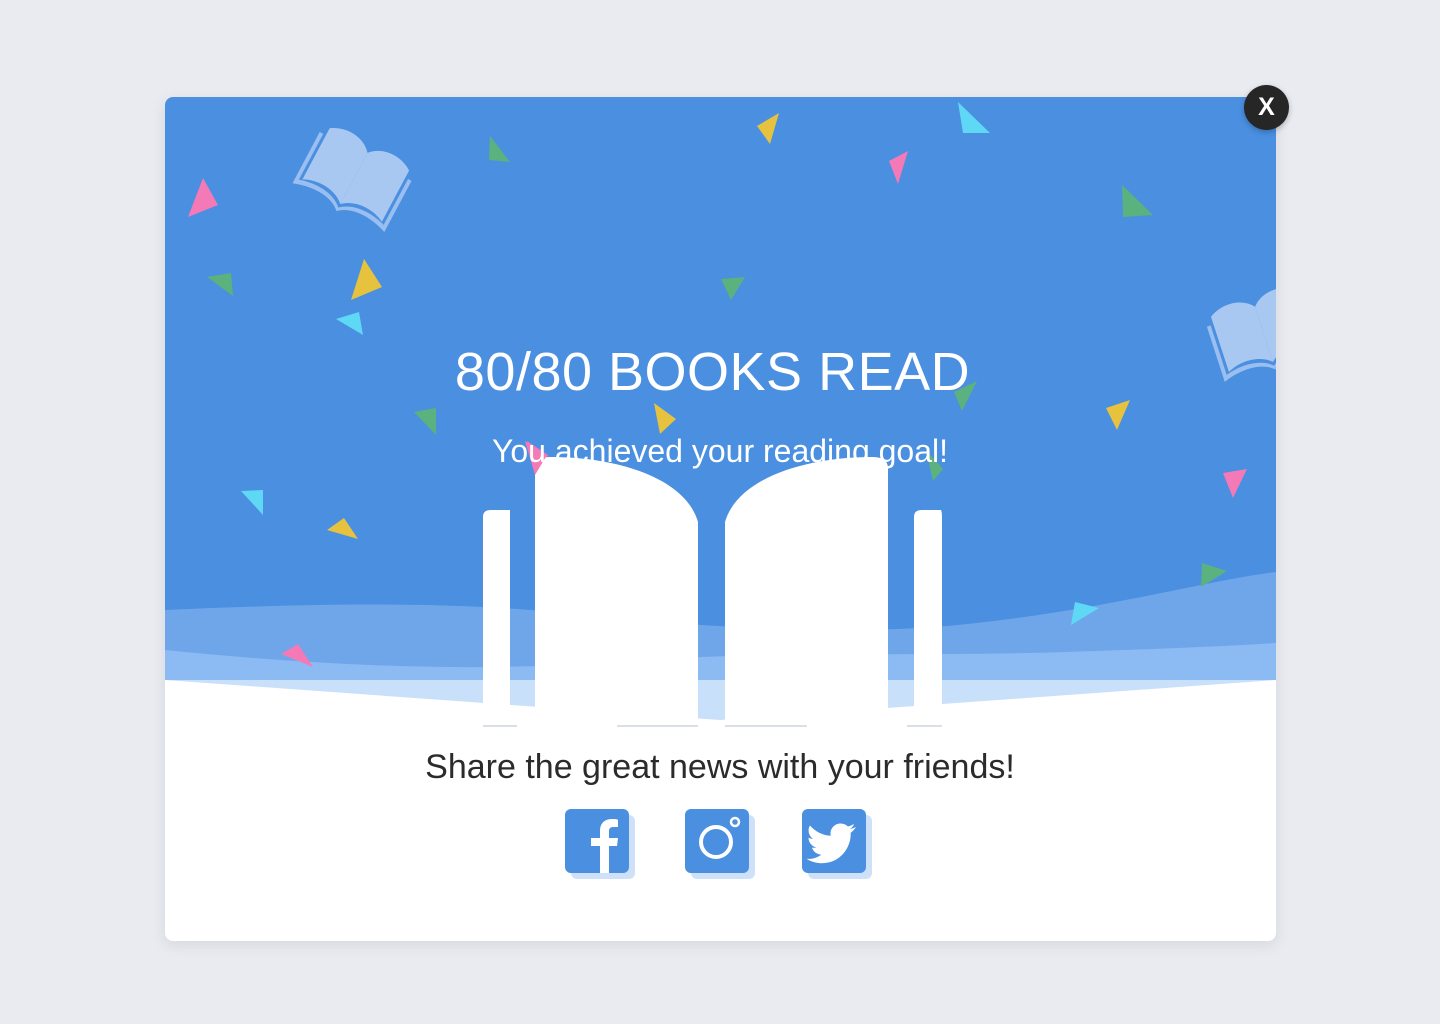 The width and height of the screenshot is (1440, 1024). What do you see at coordinates (720, 837) in the screenshot?
I see `instagram-icon` at bounding box center [720, 837].